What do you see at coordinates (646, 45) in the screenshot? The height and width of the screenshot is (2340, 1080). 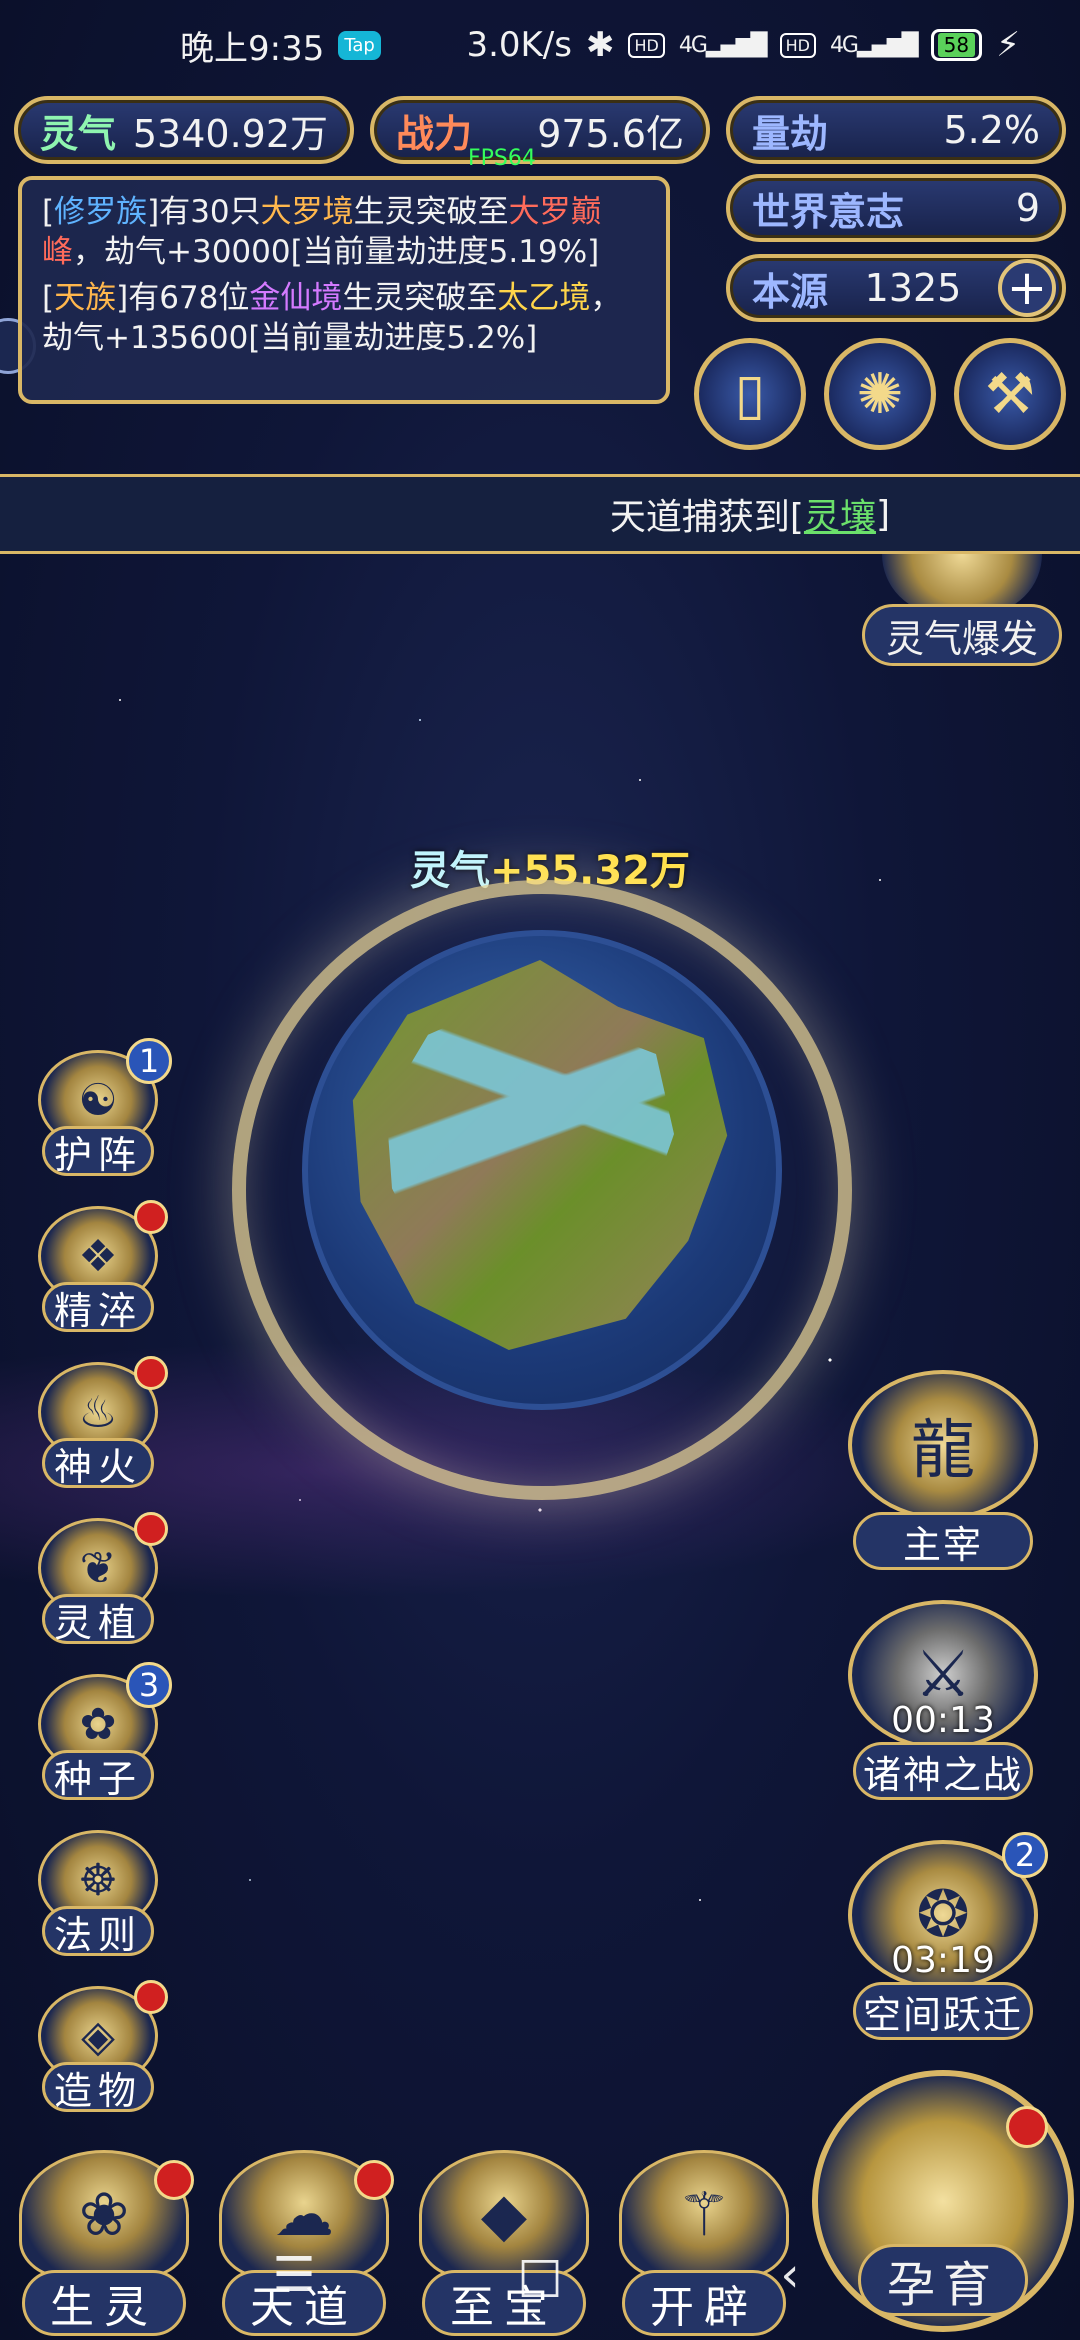 I see `hd-badge: HD` at bounding box center [646, 45].